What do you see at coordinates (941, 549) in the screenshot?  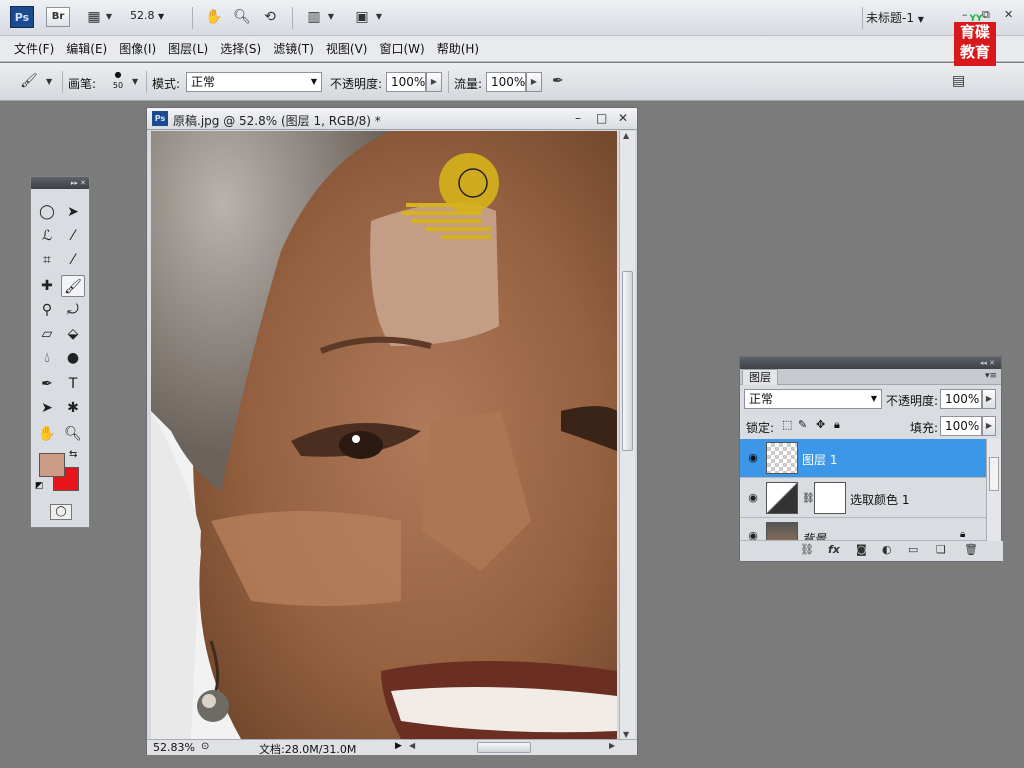 I see `new-layer-icon: ❏` at bounding box center [941, 549].